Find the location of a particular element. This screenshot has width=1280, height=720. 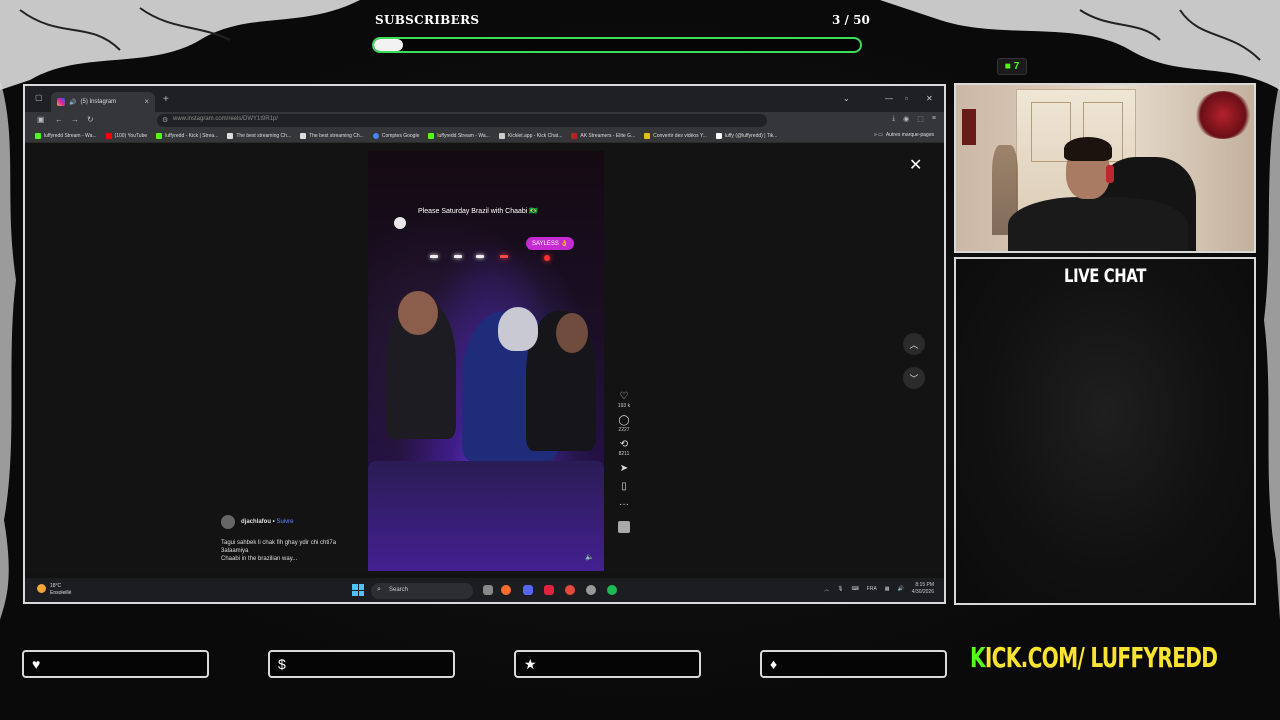

tab-menu-icon: ▢ is located at coordinates (39, 97).